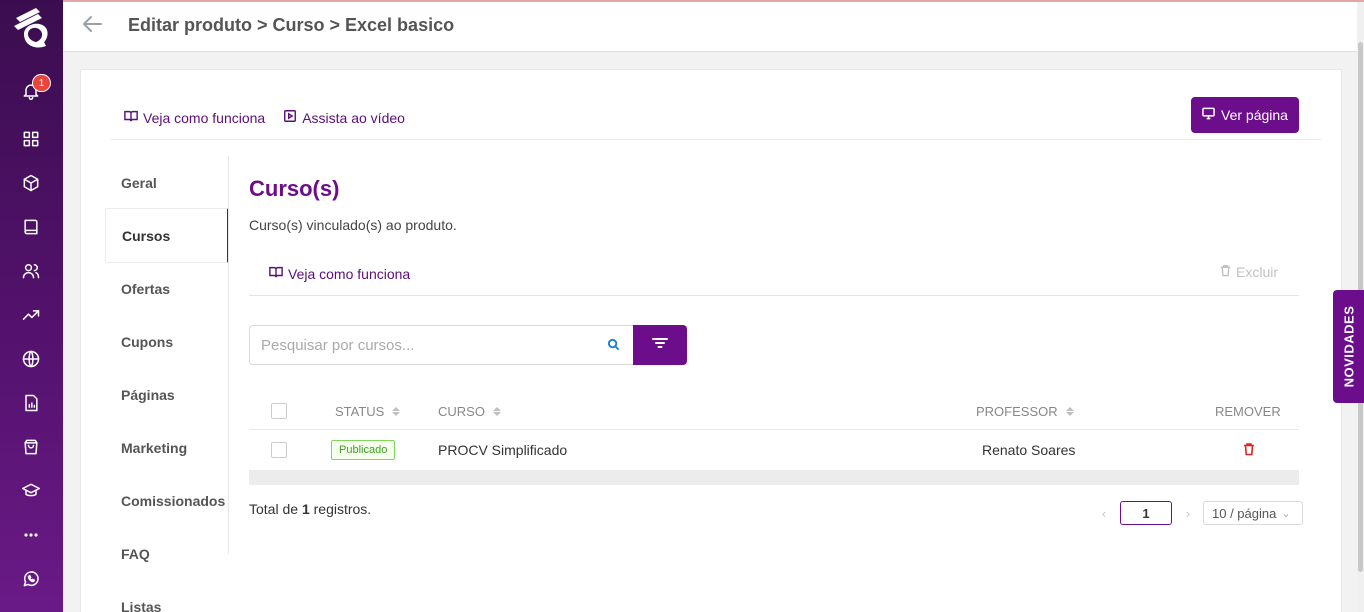 This screenshot has height=612, width=1364. What do you see at coordinates (31, 139) in the screenshot?
I see `grid-icon` at bounding box center [31, 139].